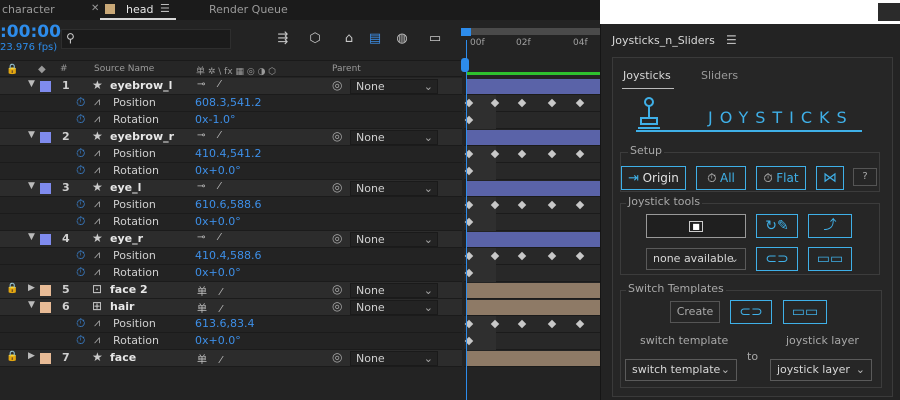 This screenshot has height=400, width=900. What do you see at coordinates (228, 102) in the screenshot?
I see `property-value: 608.3,541.2` at bounding box center [228, 102].